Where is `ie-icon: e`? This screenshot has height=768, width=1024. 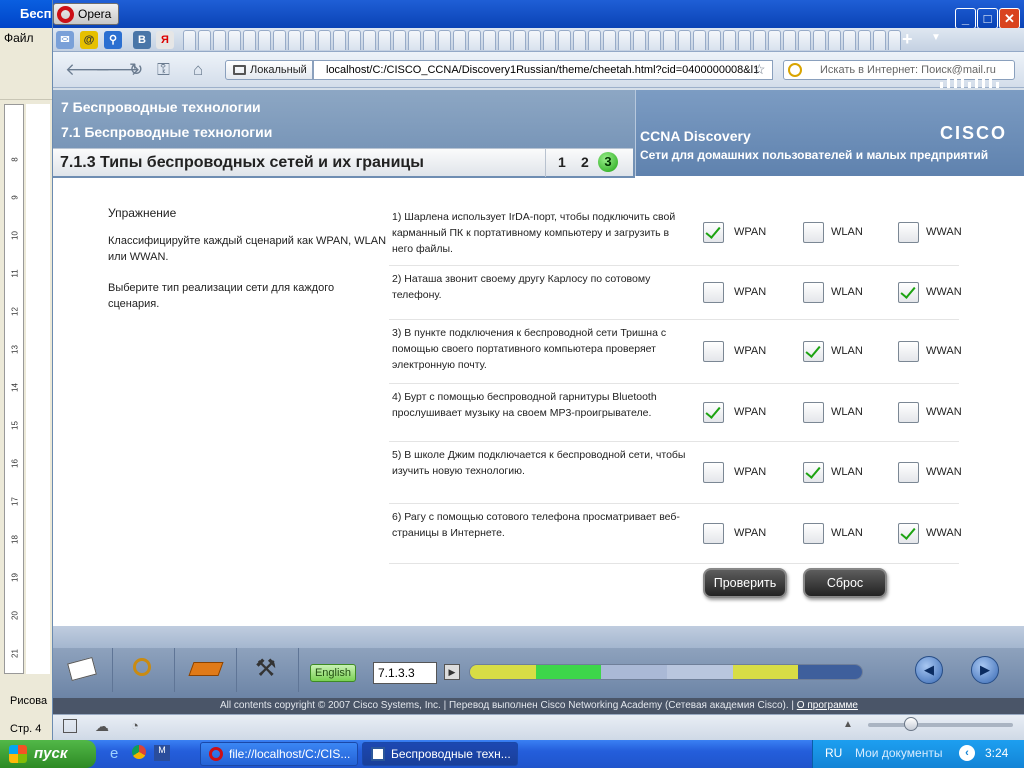
ie-icon: e is located at coordinates (114, 753).